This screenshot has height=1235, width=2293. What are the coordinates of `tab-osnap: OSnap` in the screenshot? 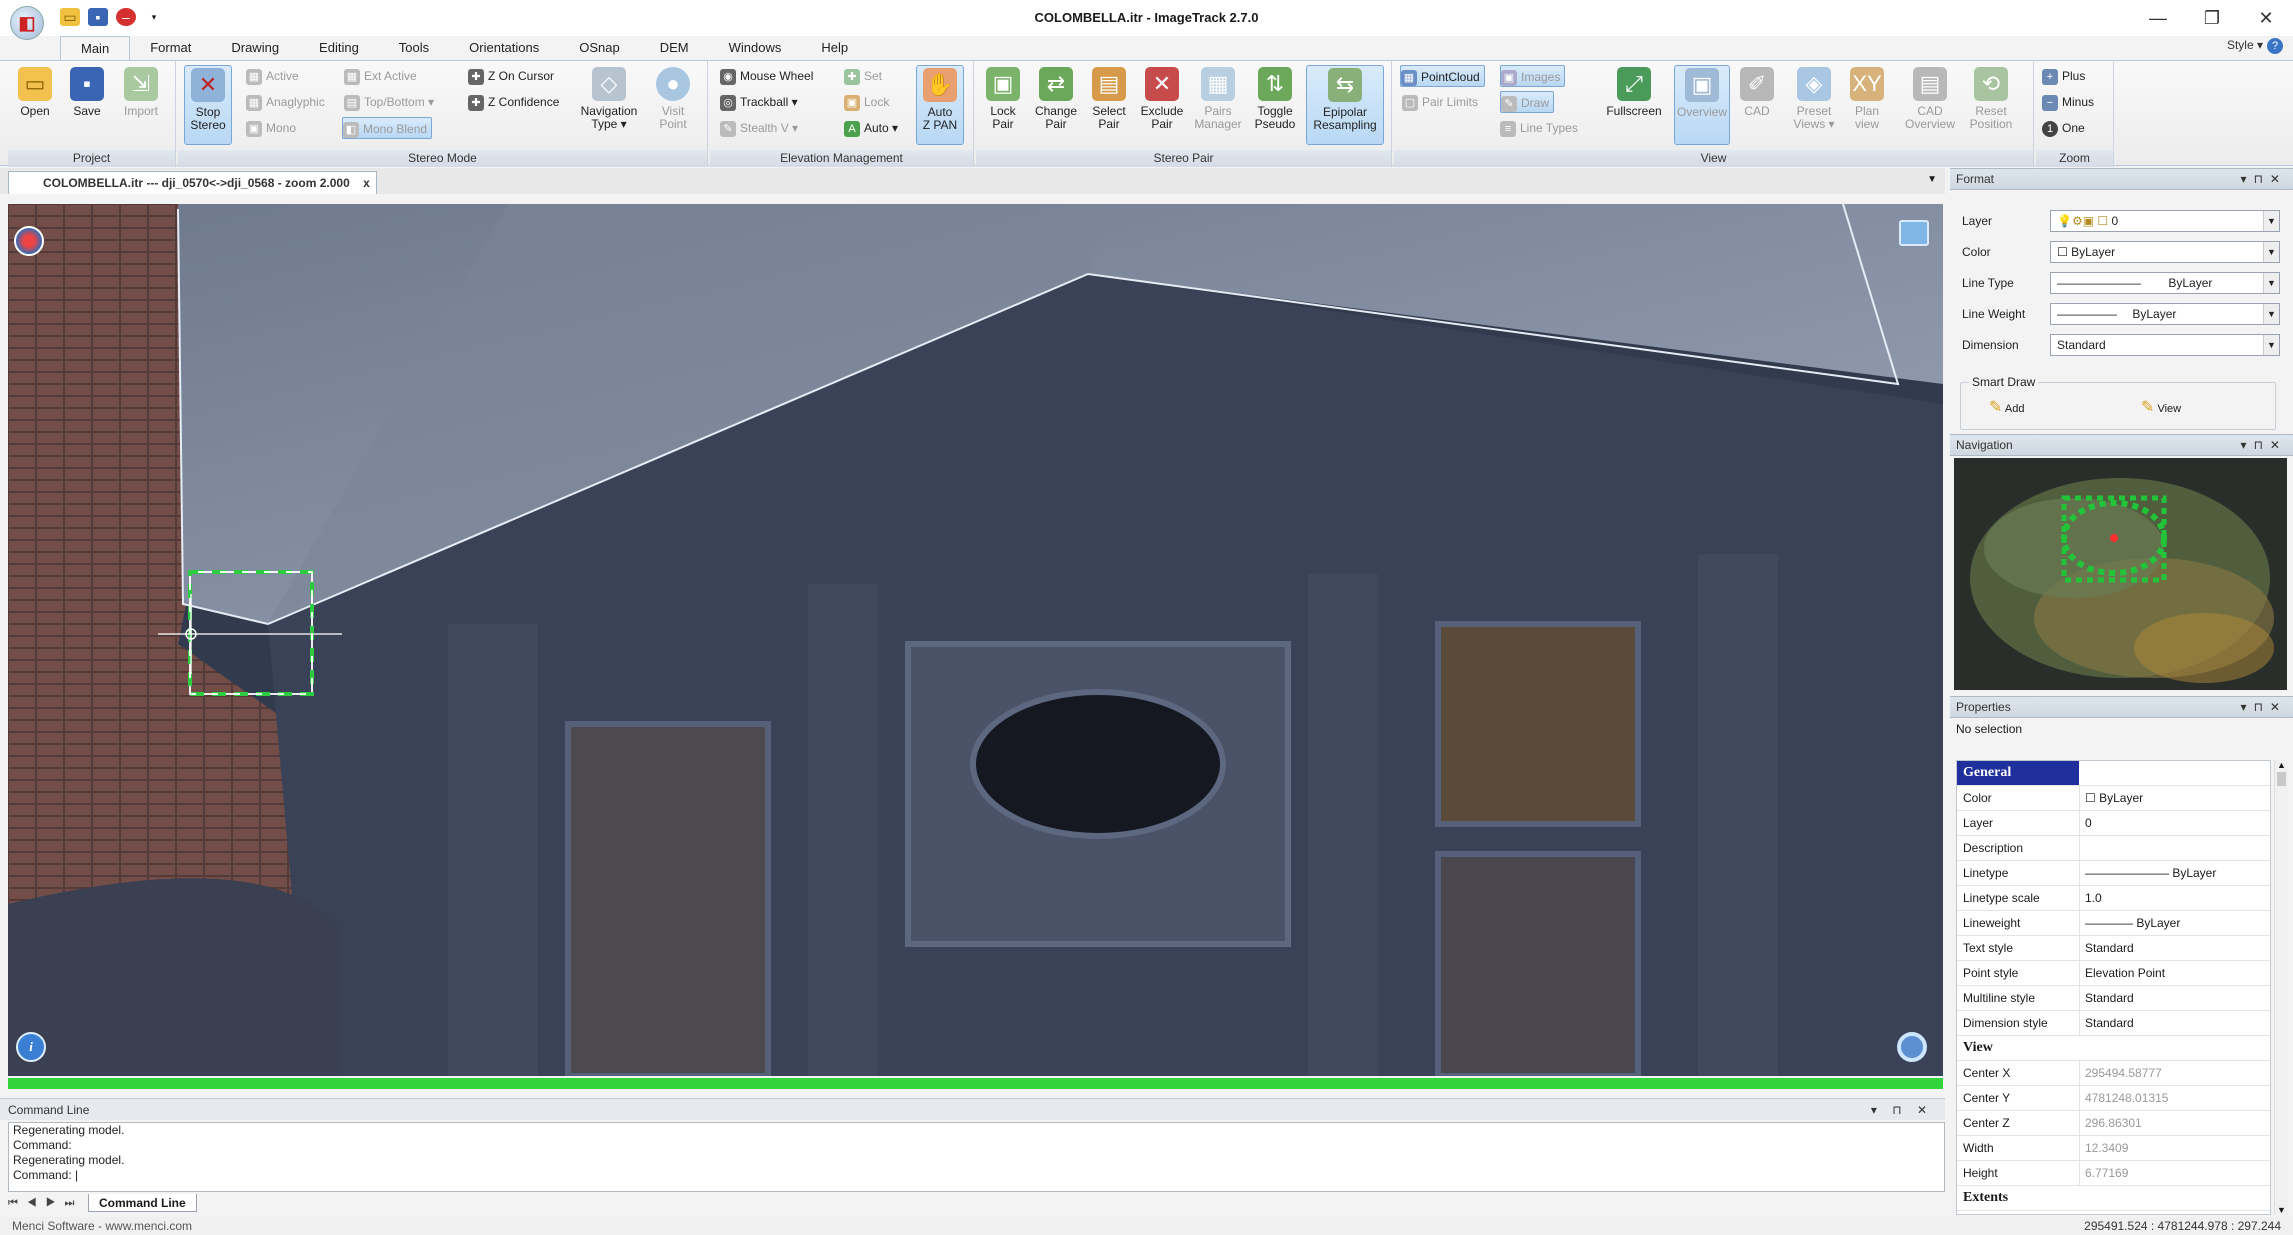 It's located at (599, 48).